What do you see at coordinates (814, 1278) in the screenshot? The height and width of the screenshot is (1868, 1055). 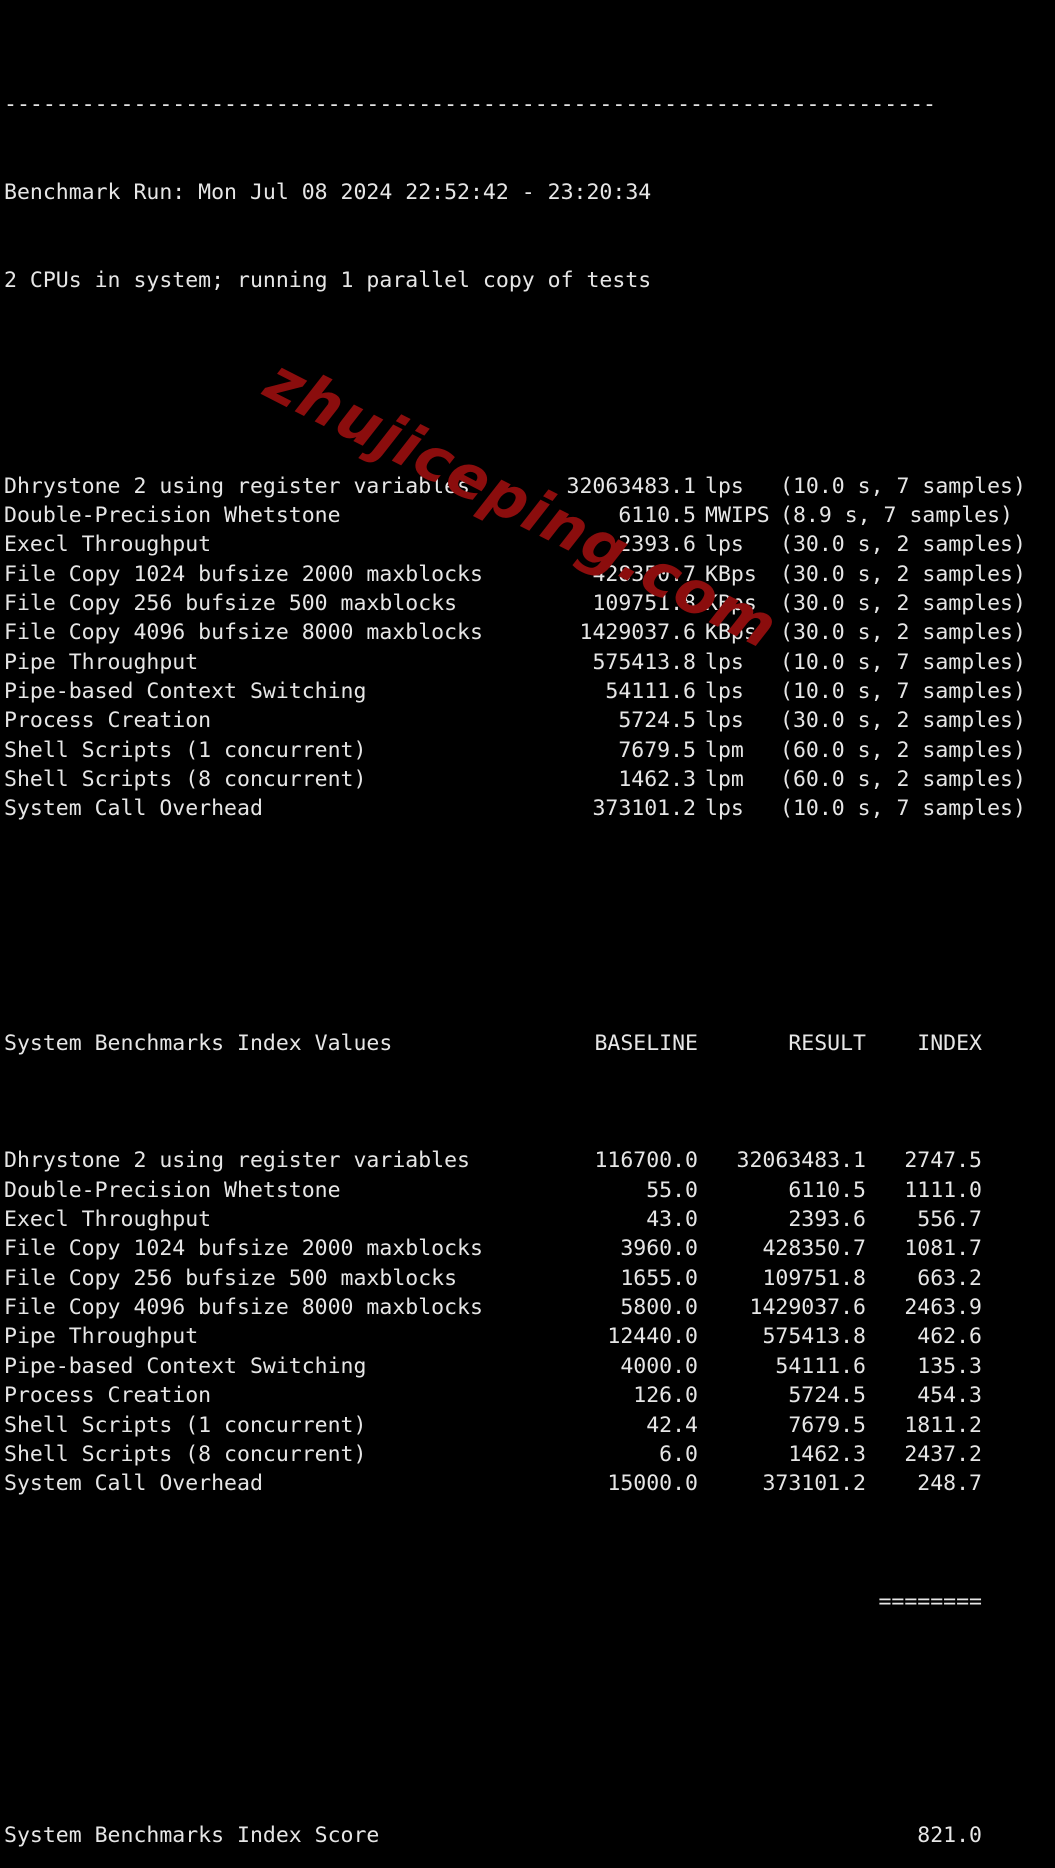 I see `index-row-result: 109751.8` at bounding box center [814, 1278].